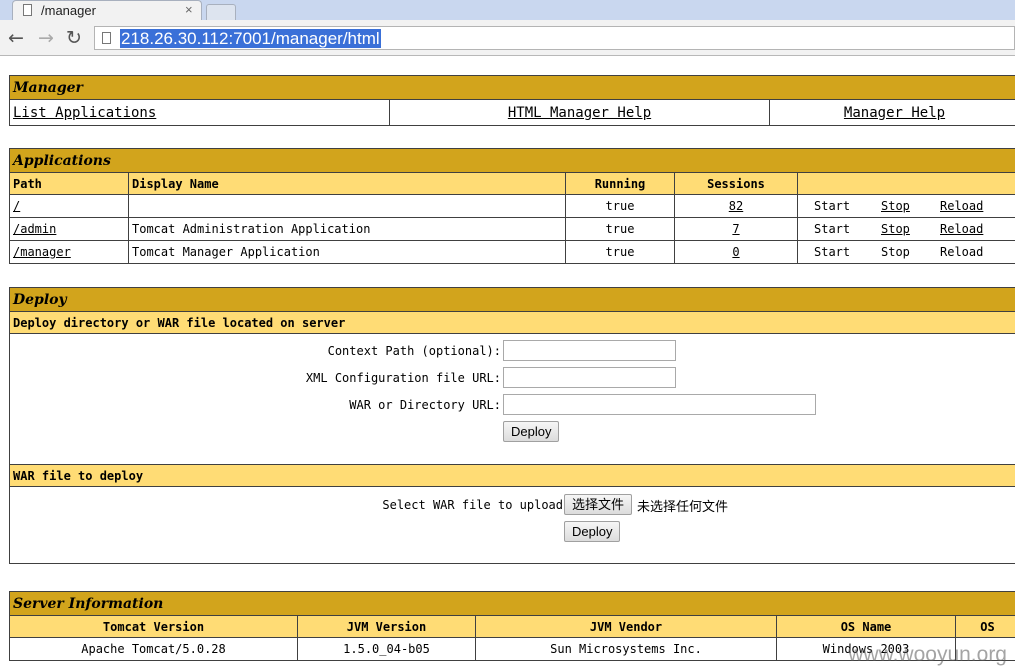 Image resolution: width=1015 pixels, height=671 pixels. What do you see at coordinates (403, 378) in the screenshot?
I see `xml-config-label: XML Configuration file URL:` at bounding box center [403, 378].